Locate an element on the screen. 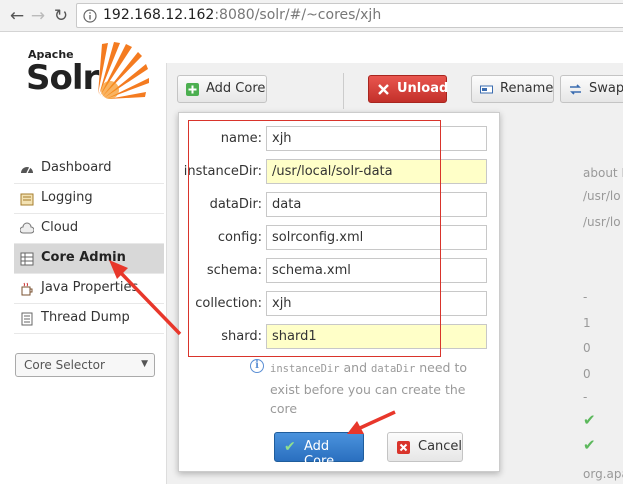 The image size is (623, 484). swap-icon is located at coordinates (575, 89).